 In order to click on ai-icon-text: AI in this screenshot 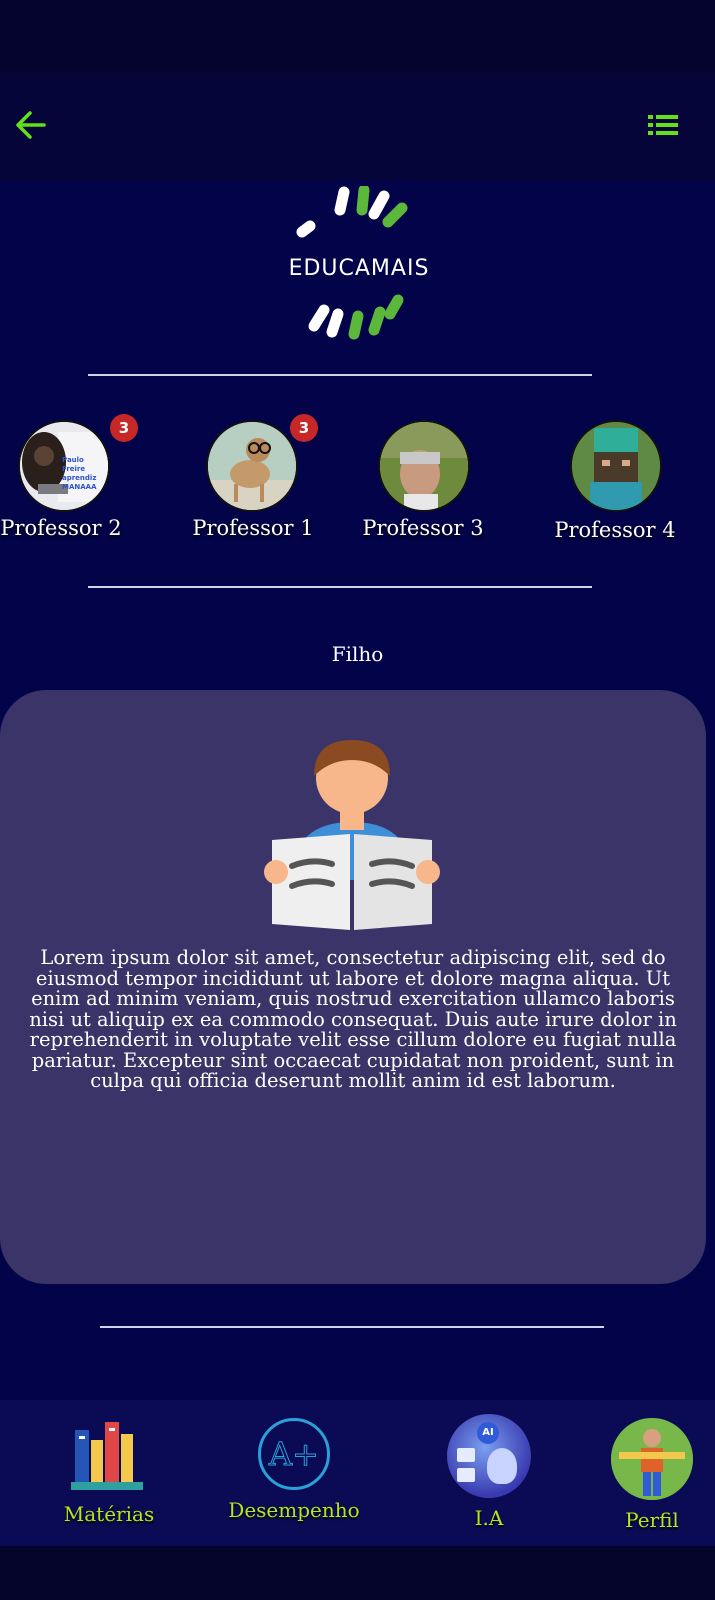, I will do `click(488, 1433)`.